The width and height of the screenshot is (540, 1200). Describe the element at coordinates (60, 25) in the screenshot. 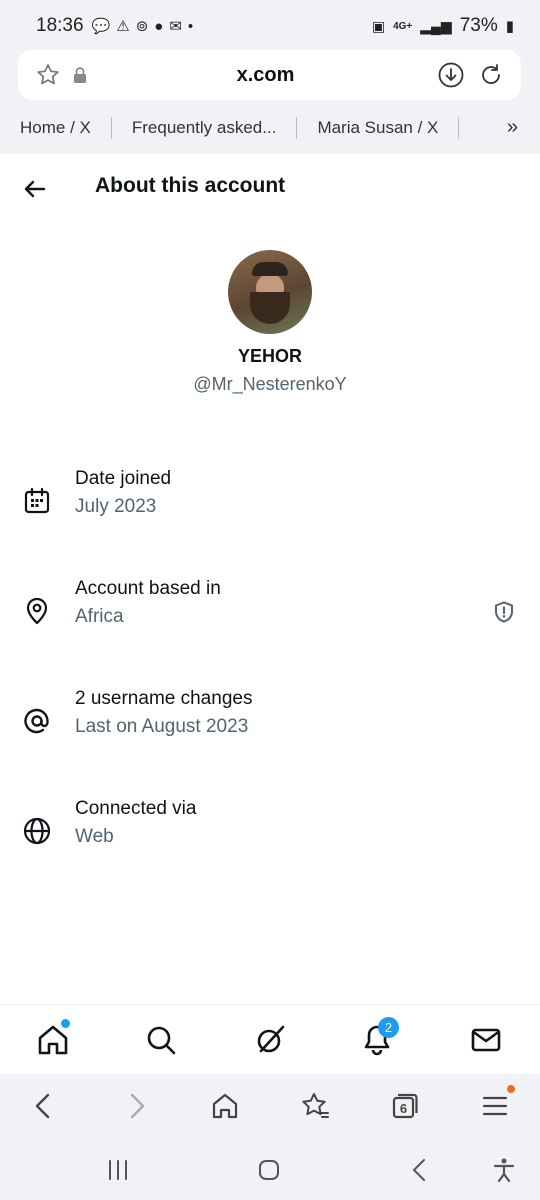

I see `clock: 18:36` at that location.